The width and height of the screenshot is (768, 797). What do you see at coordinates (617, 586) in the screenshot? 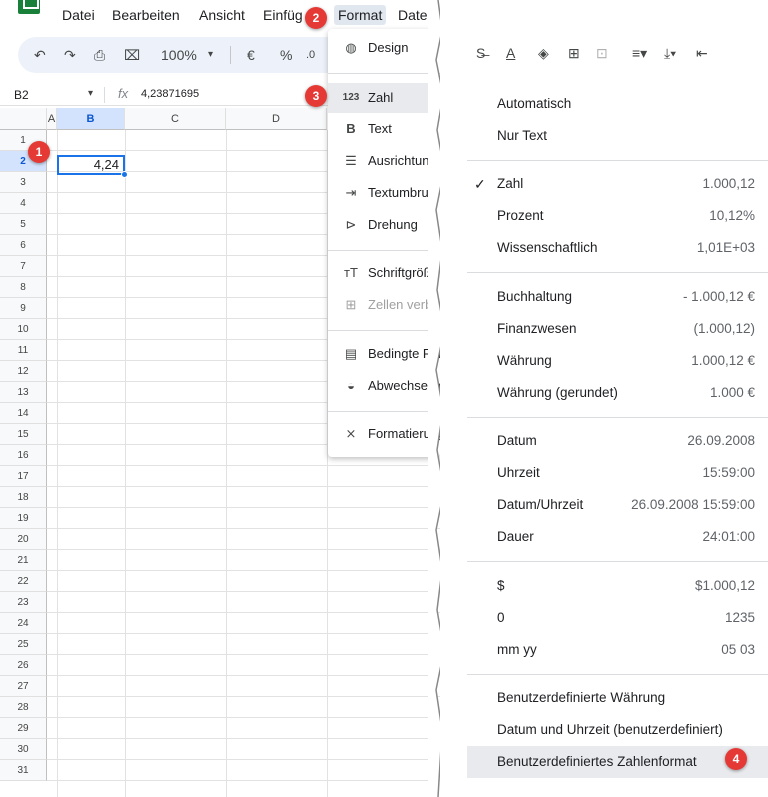
I see `format-dollar: $ $1.000,12` at bounding box center [617, 586].